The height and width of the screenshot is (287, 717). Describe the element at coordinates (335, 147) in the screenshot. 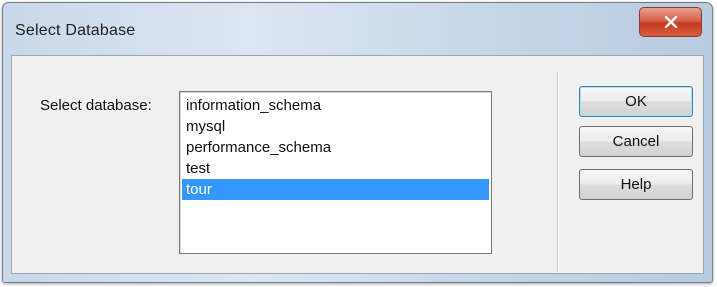

I see `database-item-performance-schema: performance_schema` at that location.